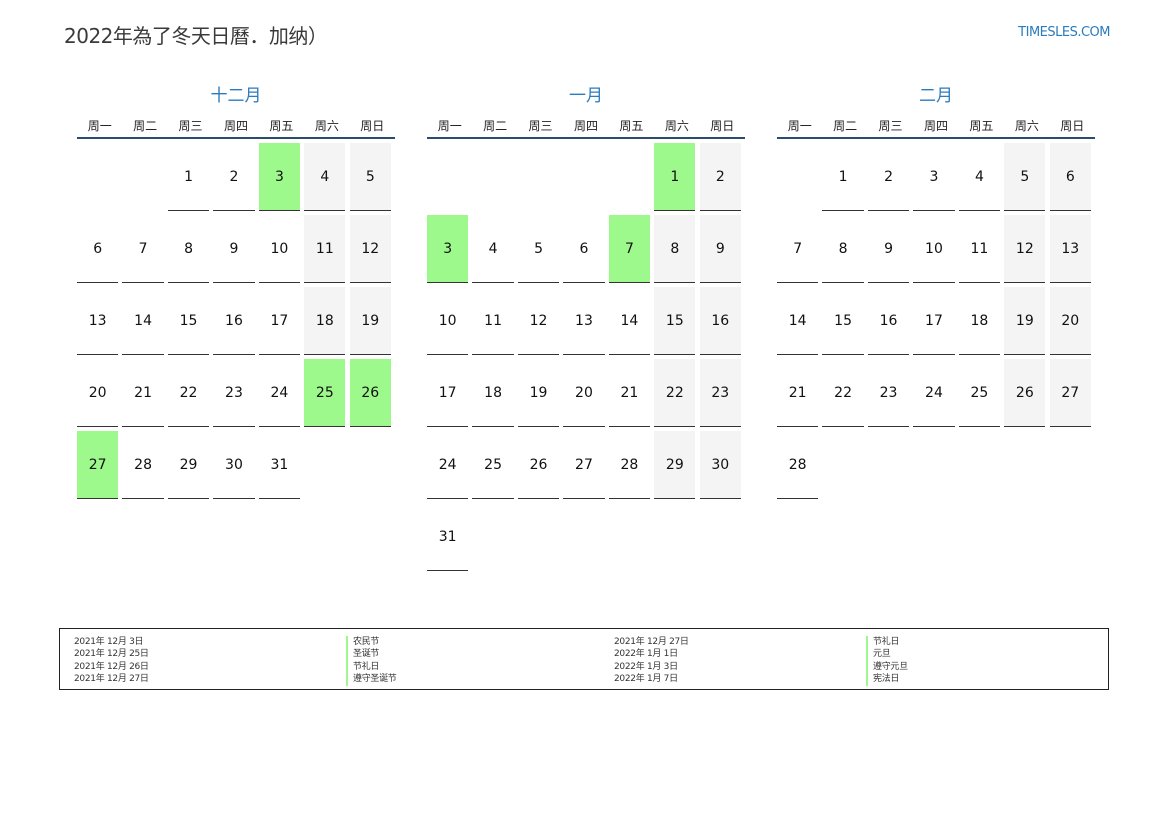  I want to click on legend-date: 2021年 12月 27日, so click(651, 642).